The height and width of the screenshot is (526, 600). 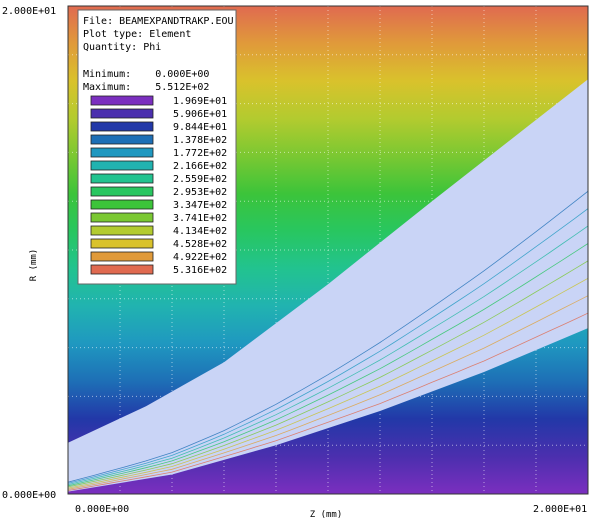 What do you see at coordinates (158, 21) in the screenshot?
I see `info-file: File: BEAMEXPANDTRAKP.EOU` at bounding box center [158, 21].